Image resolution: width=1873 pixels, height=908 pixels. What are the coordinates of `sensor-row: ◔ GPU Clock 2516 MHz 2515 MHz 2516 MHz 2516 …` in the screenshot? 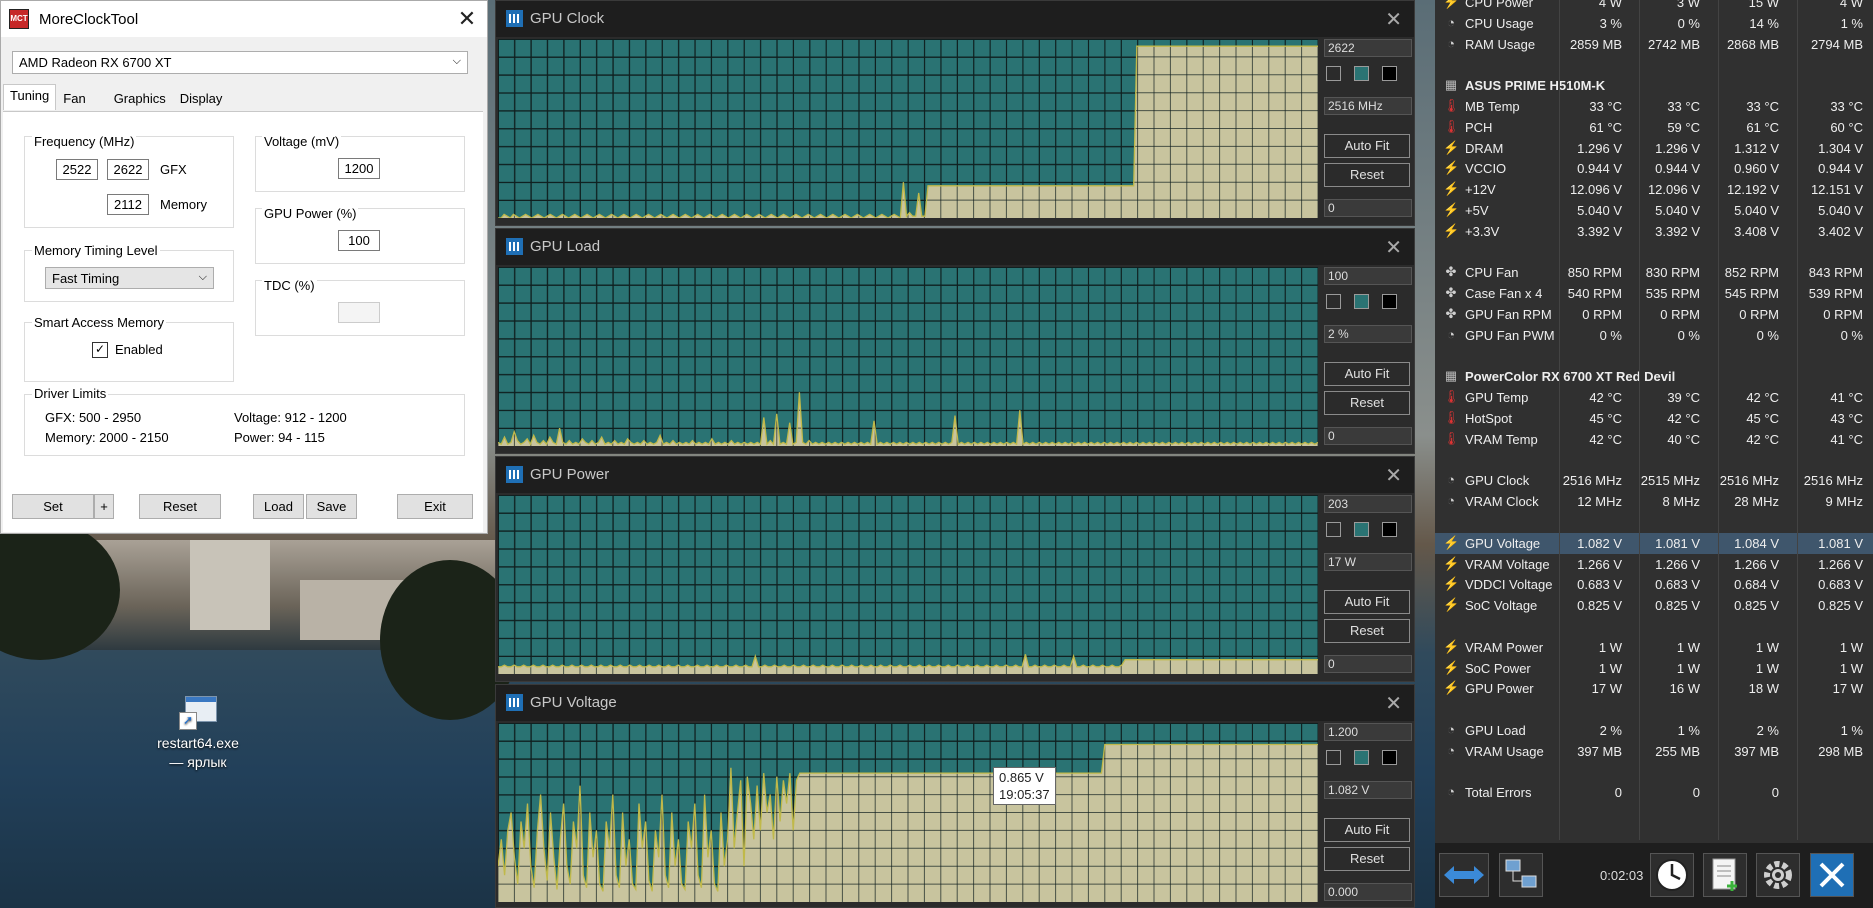 It's located at (1654, 480).